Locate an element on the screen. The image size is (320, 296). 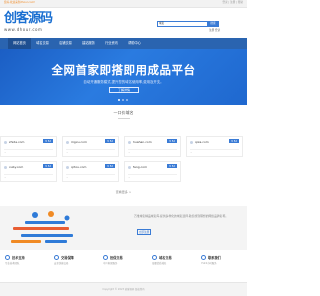
hero-subtitle: 自动开通服务模式,提升您的域名使用率,费用及开支。 is located at coordinates (123, 82).